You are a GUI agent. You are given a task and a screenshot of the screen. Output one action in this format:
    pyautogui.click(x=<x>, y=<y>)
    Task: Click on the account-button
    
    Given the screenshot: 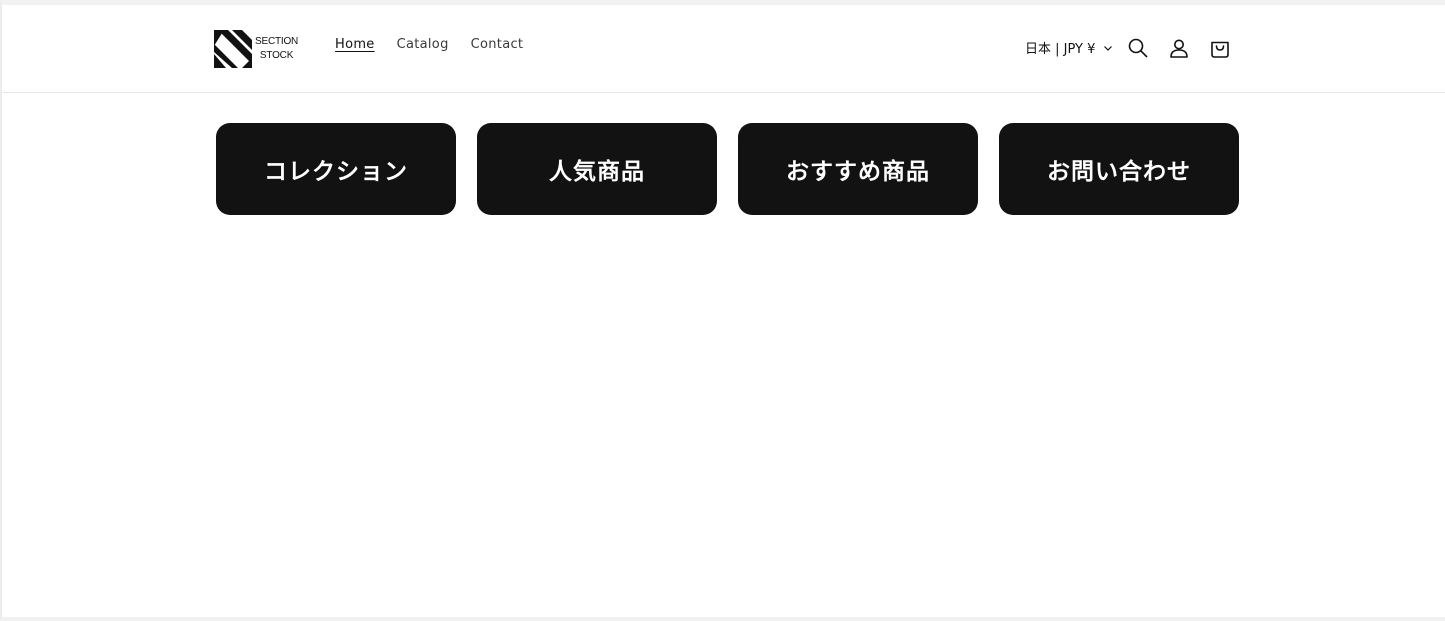 What is the action you would take?
    pyautogui.click(x=1179, y=48)
    